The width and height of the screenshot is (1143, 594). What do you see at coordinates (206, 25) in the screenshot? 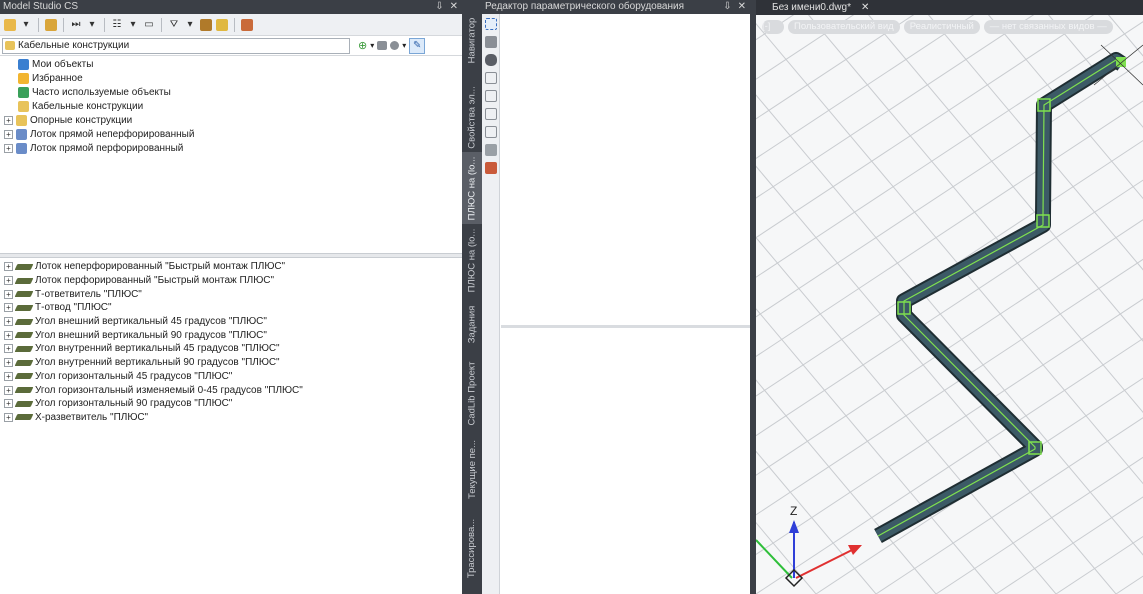
I see `find-icon` at bounding box center [206, 25].